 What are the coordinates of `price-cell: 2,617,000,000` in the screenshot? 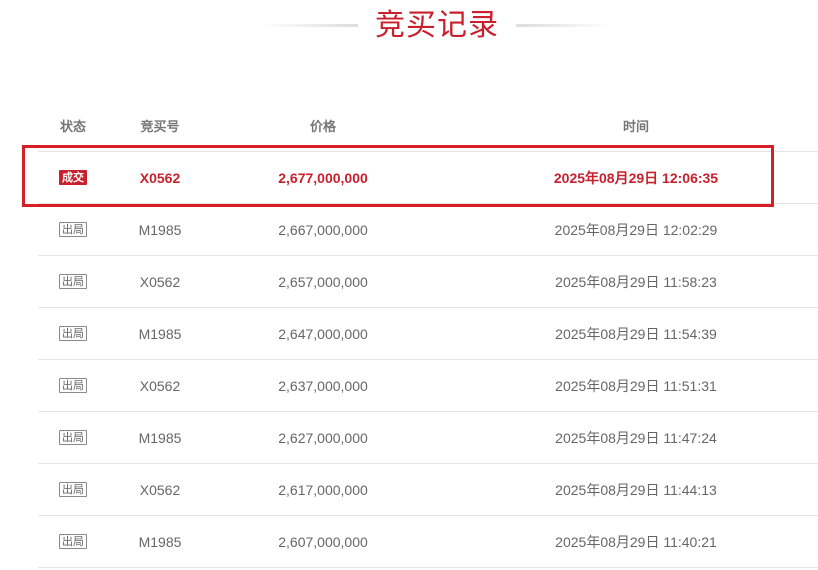 It's located at (323, 489).